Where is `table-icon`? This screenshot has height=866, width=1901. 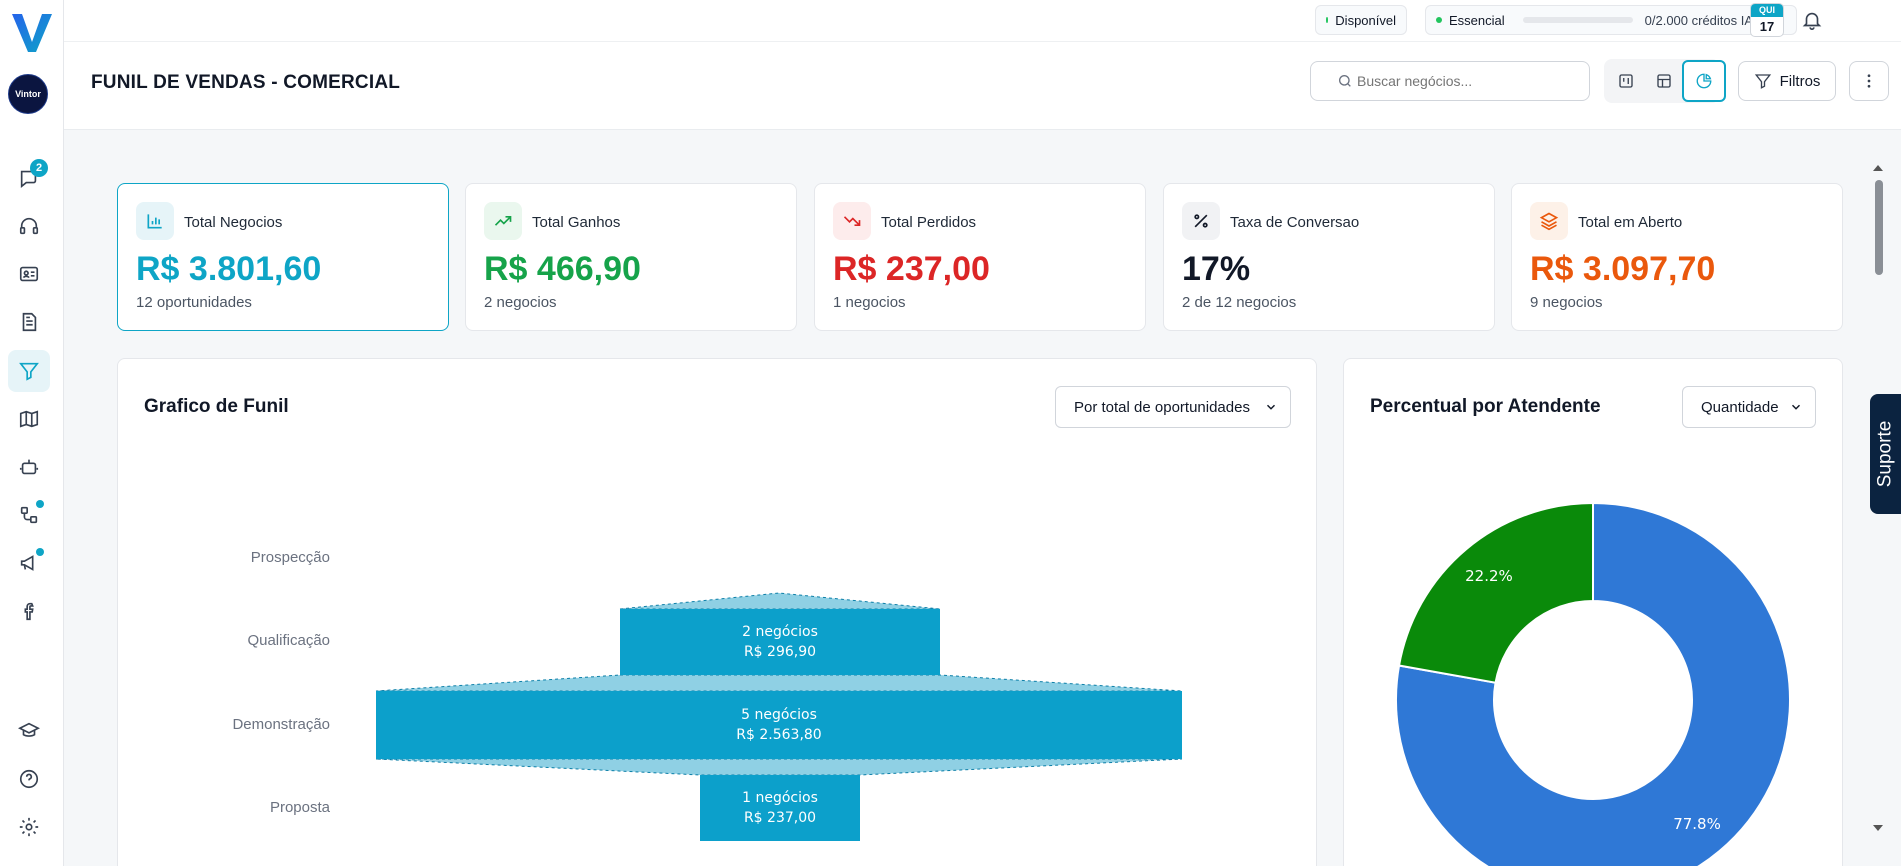 table-icon is located at coordinates (1664, 81).